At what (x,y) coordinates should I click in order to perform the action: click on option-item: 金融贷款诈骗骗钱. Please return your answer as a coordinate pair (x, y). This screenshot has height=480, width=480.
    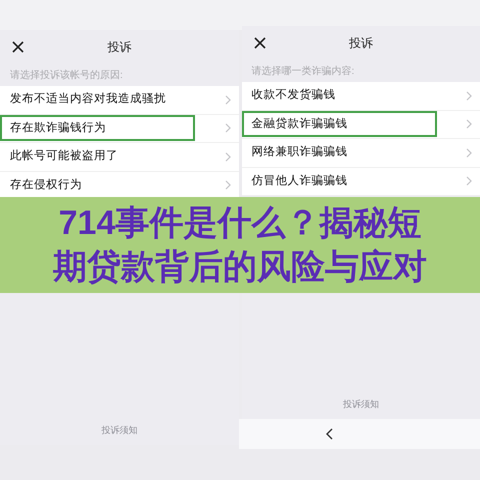
    Looking at the image, I should click on (339, 124).